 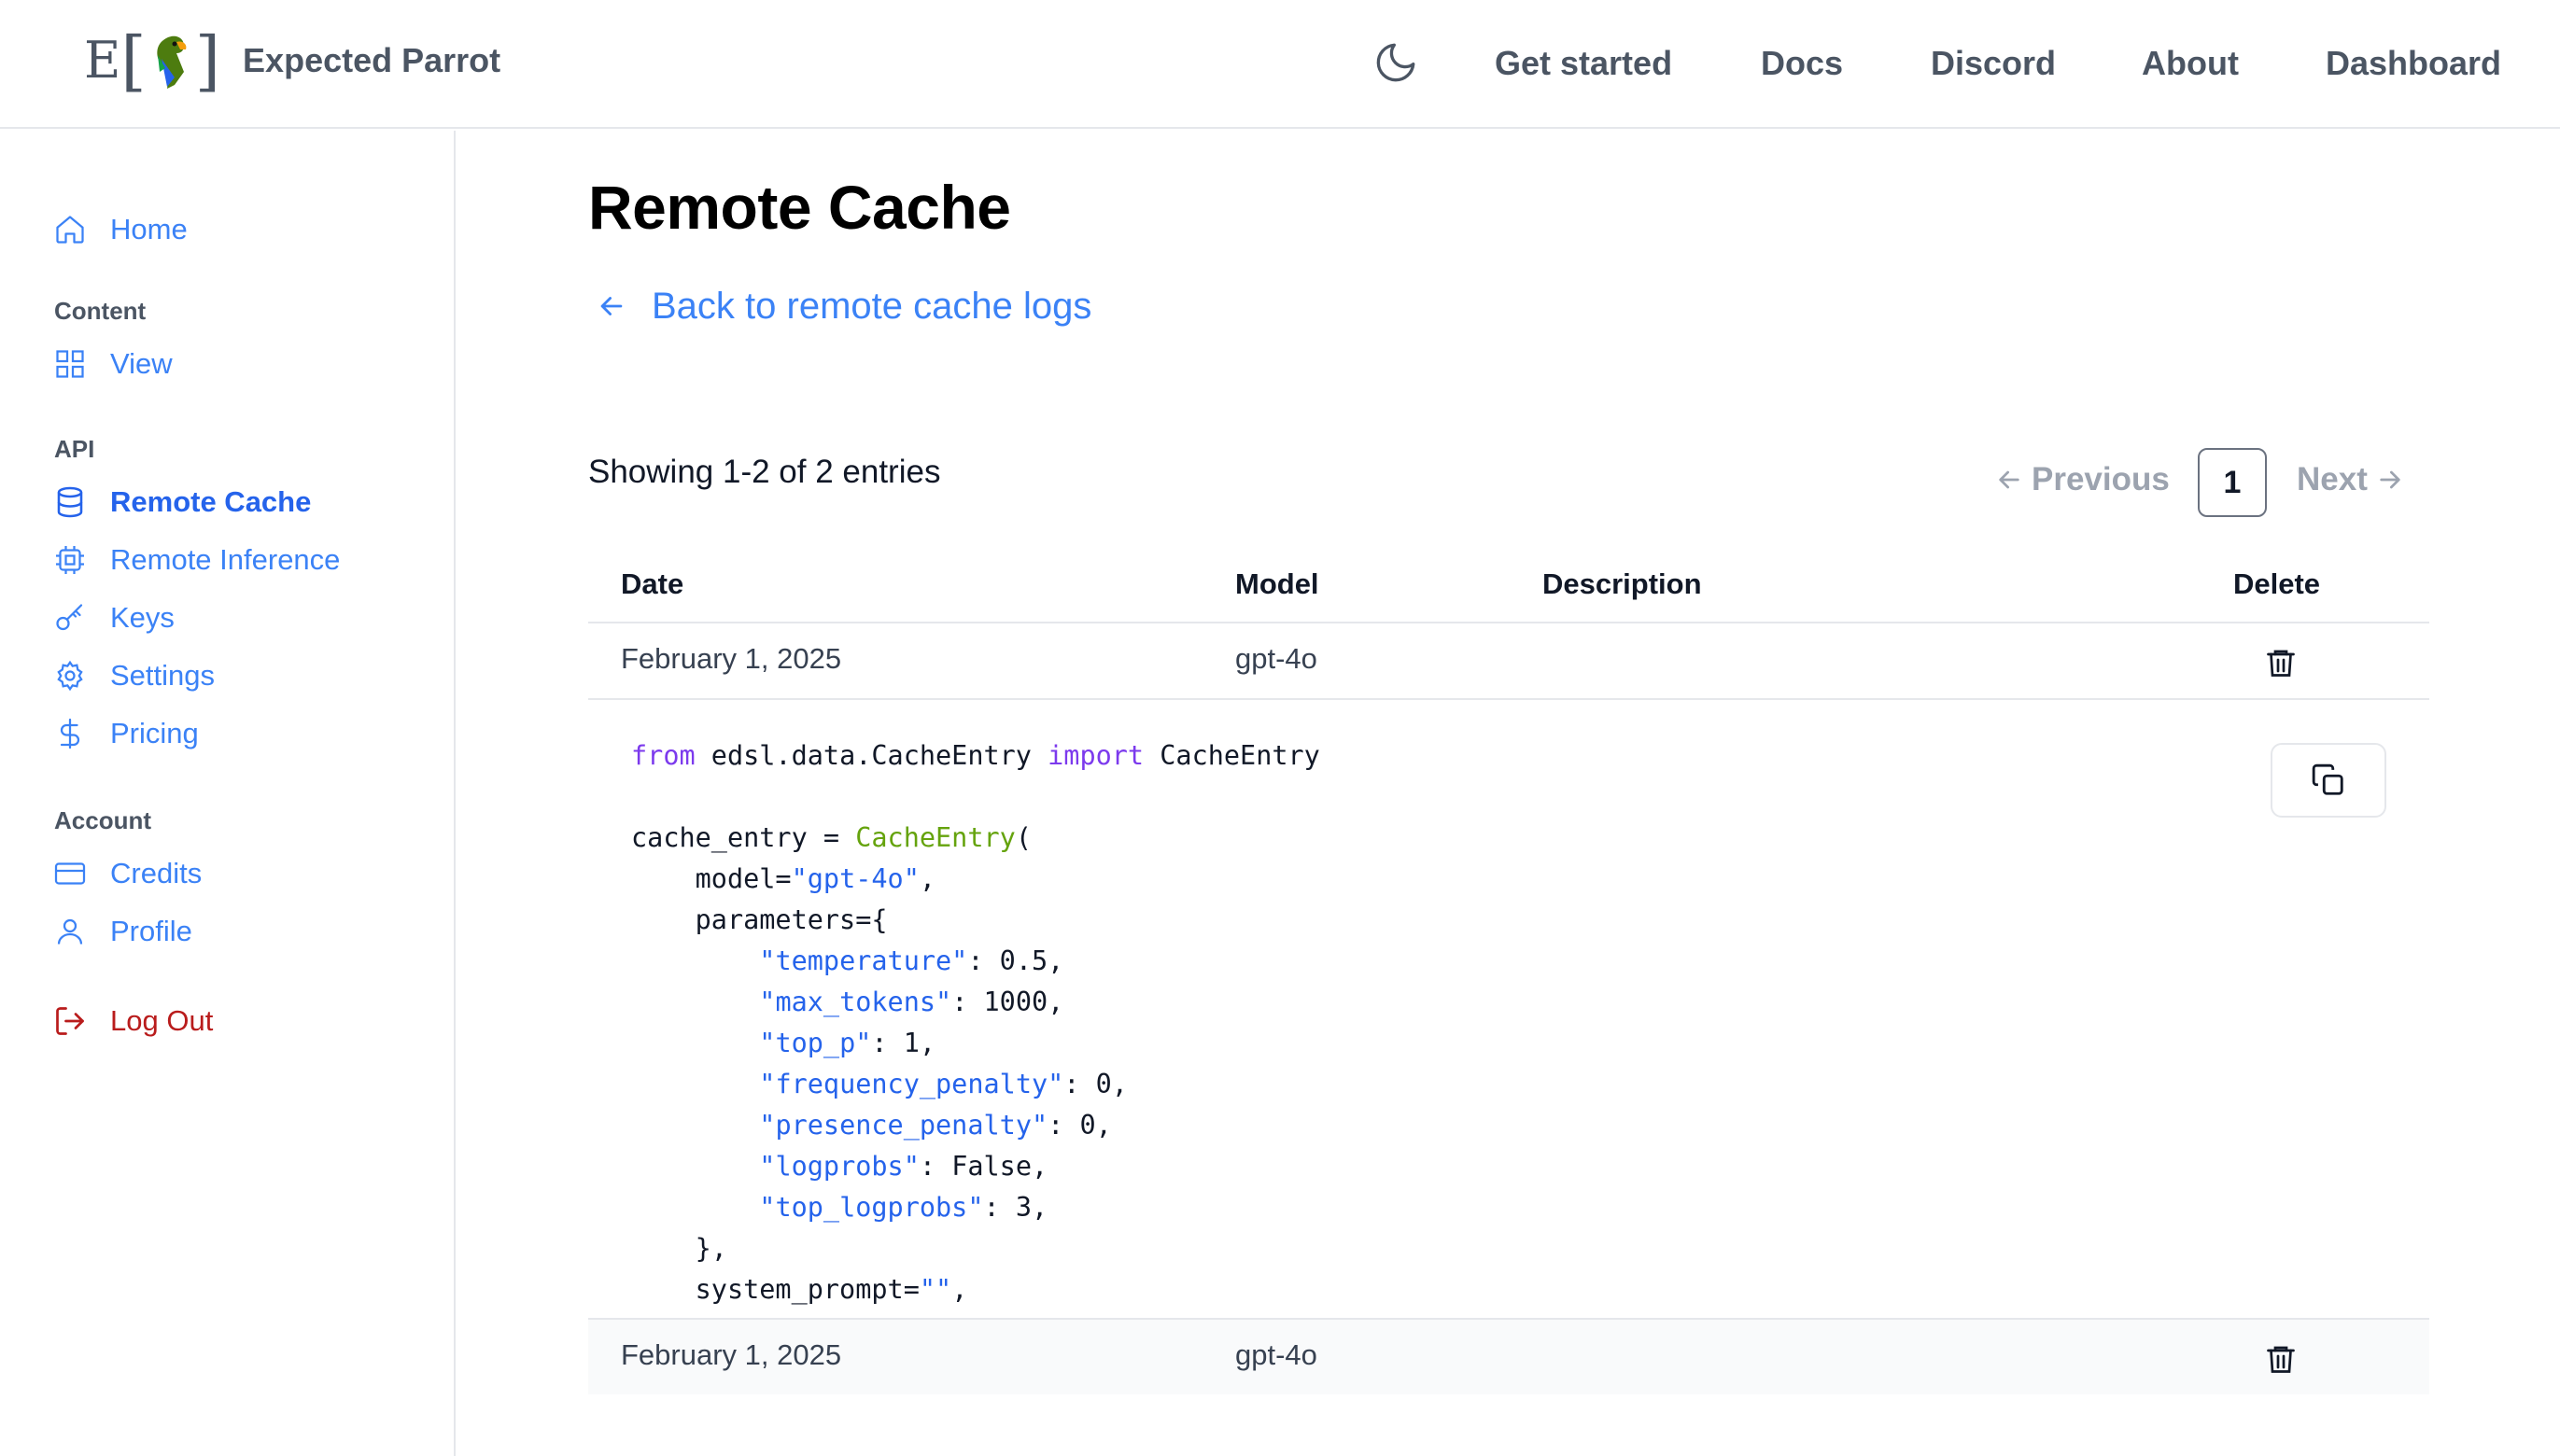 What do you see at coordinates (207, 60) in the screenshot?
I see `logo-bracket-right: ]` at bounding box center [207, 60].